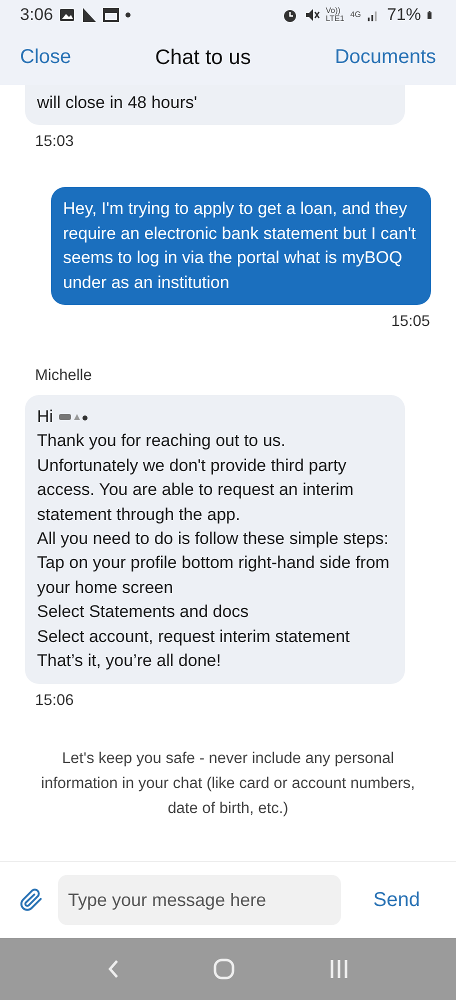 This screenshot has height=1000, width=456. Describe the element at coordinates (410, 322) in the screenshot. I see `message-time: 15:05` at that location.